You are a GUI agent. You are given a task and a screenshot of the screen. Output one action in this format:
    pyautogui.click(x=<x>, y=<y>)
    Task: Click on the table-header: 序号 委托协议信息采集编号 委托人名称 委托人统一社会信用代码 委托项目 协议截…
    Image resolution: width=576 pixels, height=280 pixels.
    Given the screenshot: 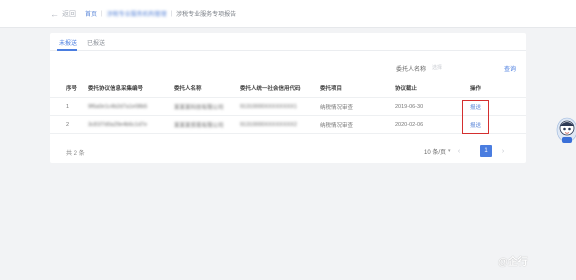 What is the action you would take?
    pyautogui.click(x=288, y=88)
    